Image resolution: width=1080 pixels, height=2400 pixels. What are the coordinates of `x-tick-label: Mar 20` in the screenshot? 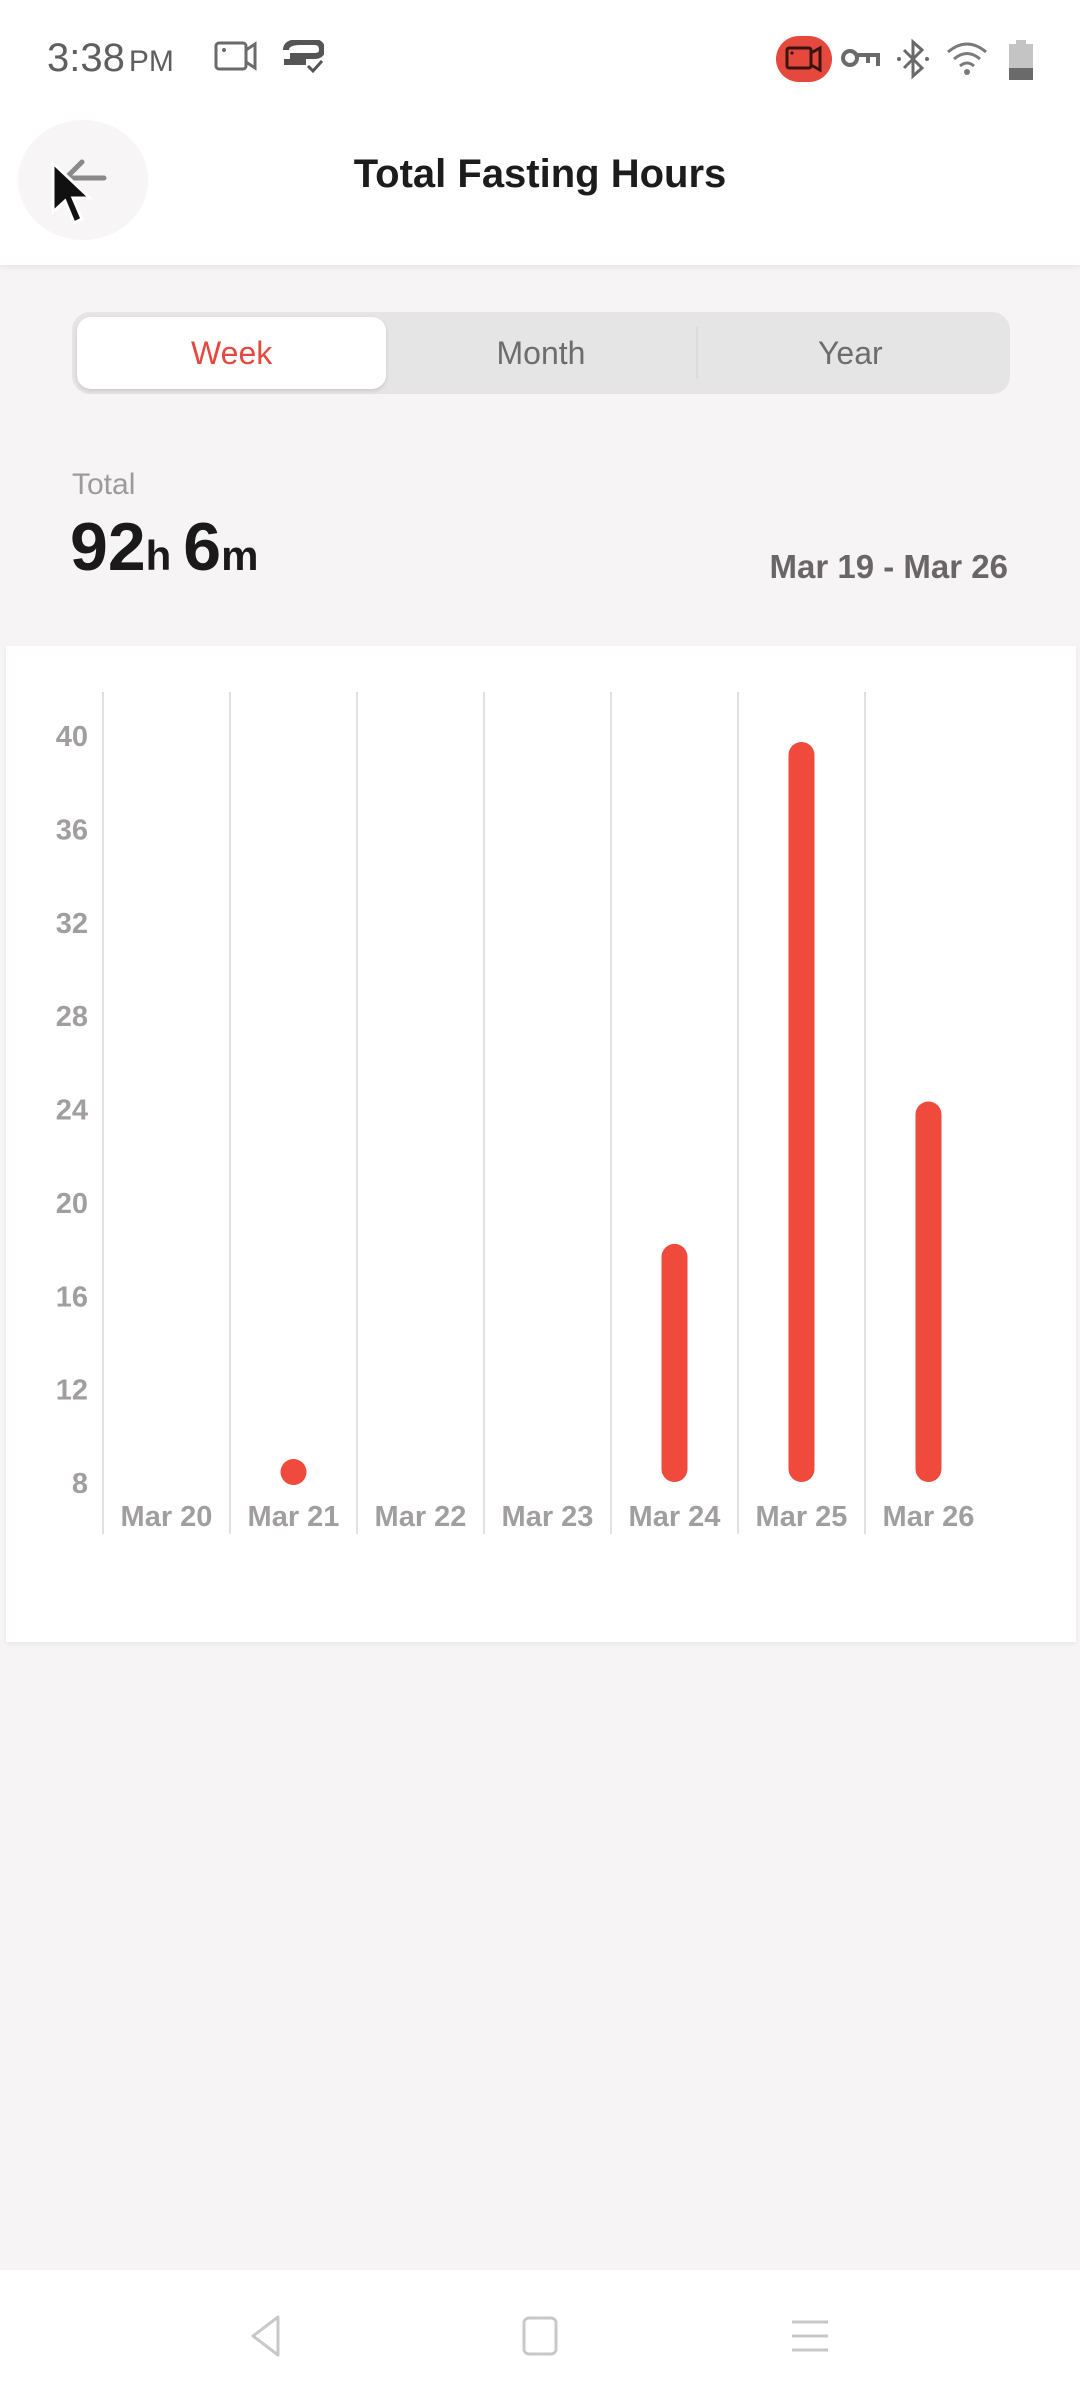 It's located at (167, 1517).